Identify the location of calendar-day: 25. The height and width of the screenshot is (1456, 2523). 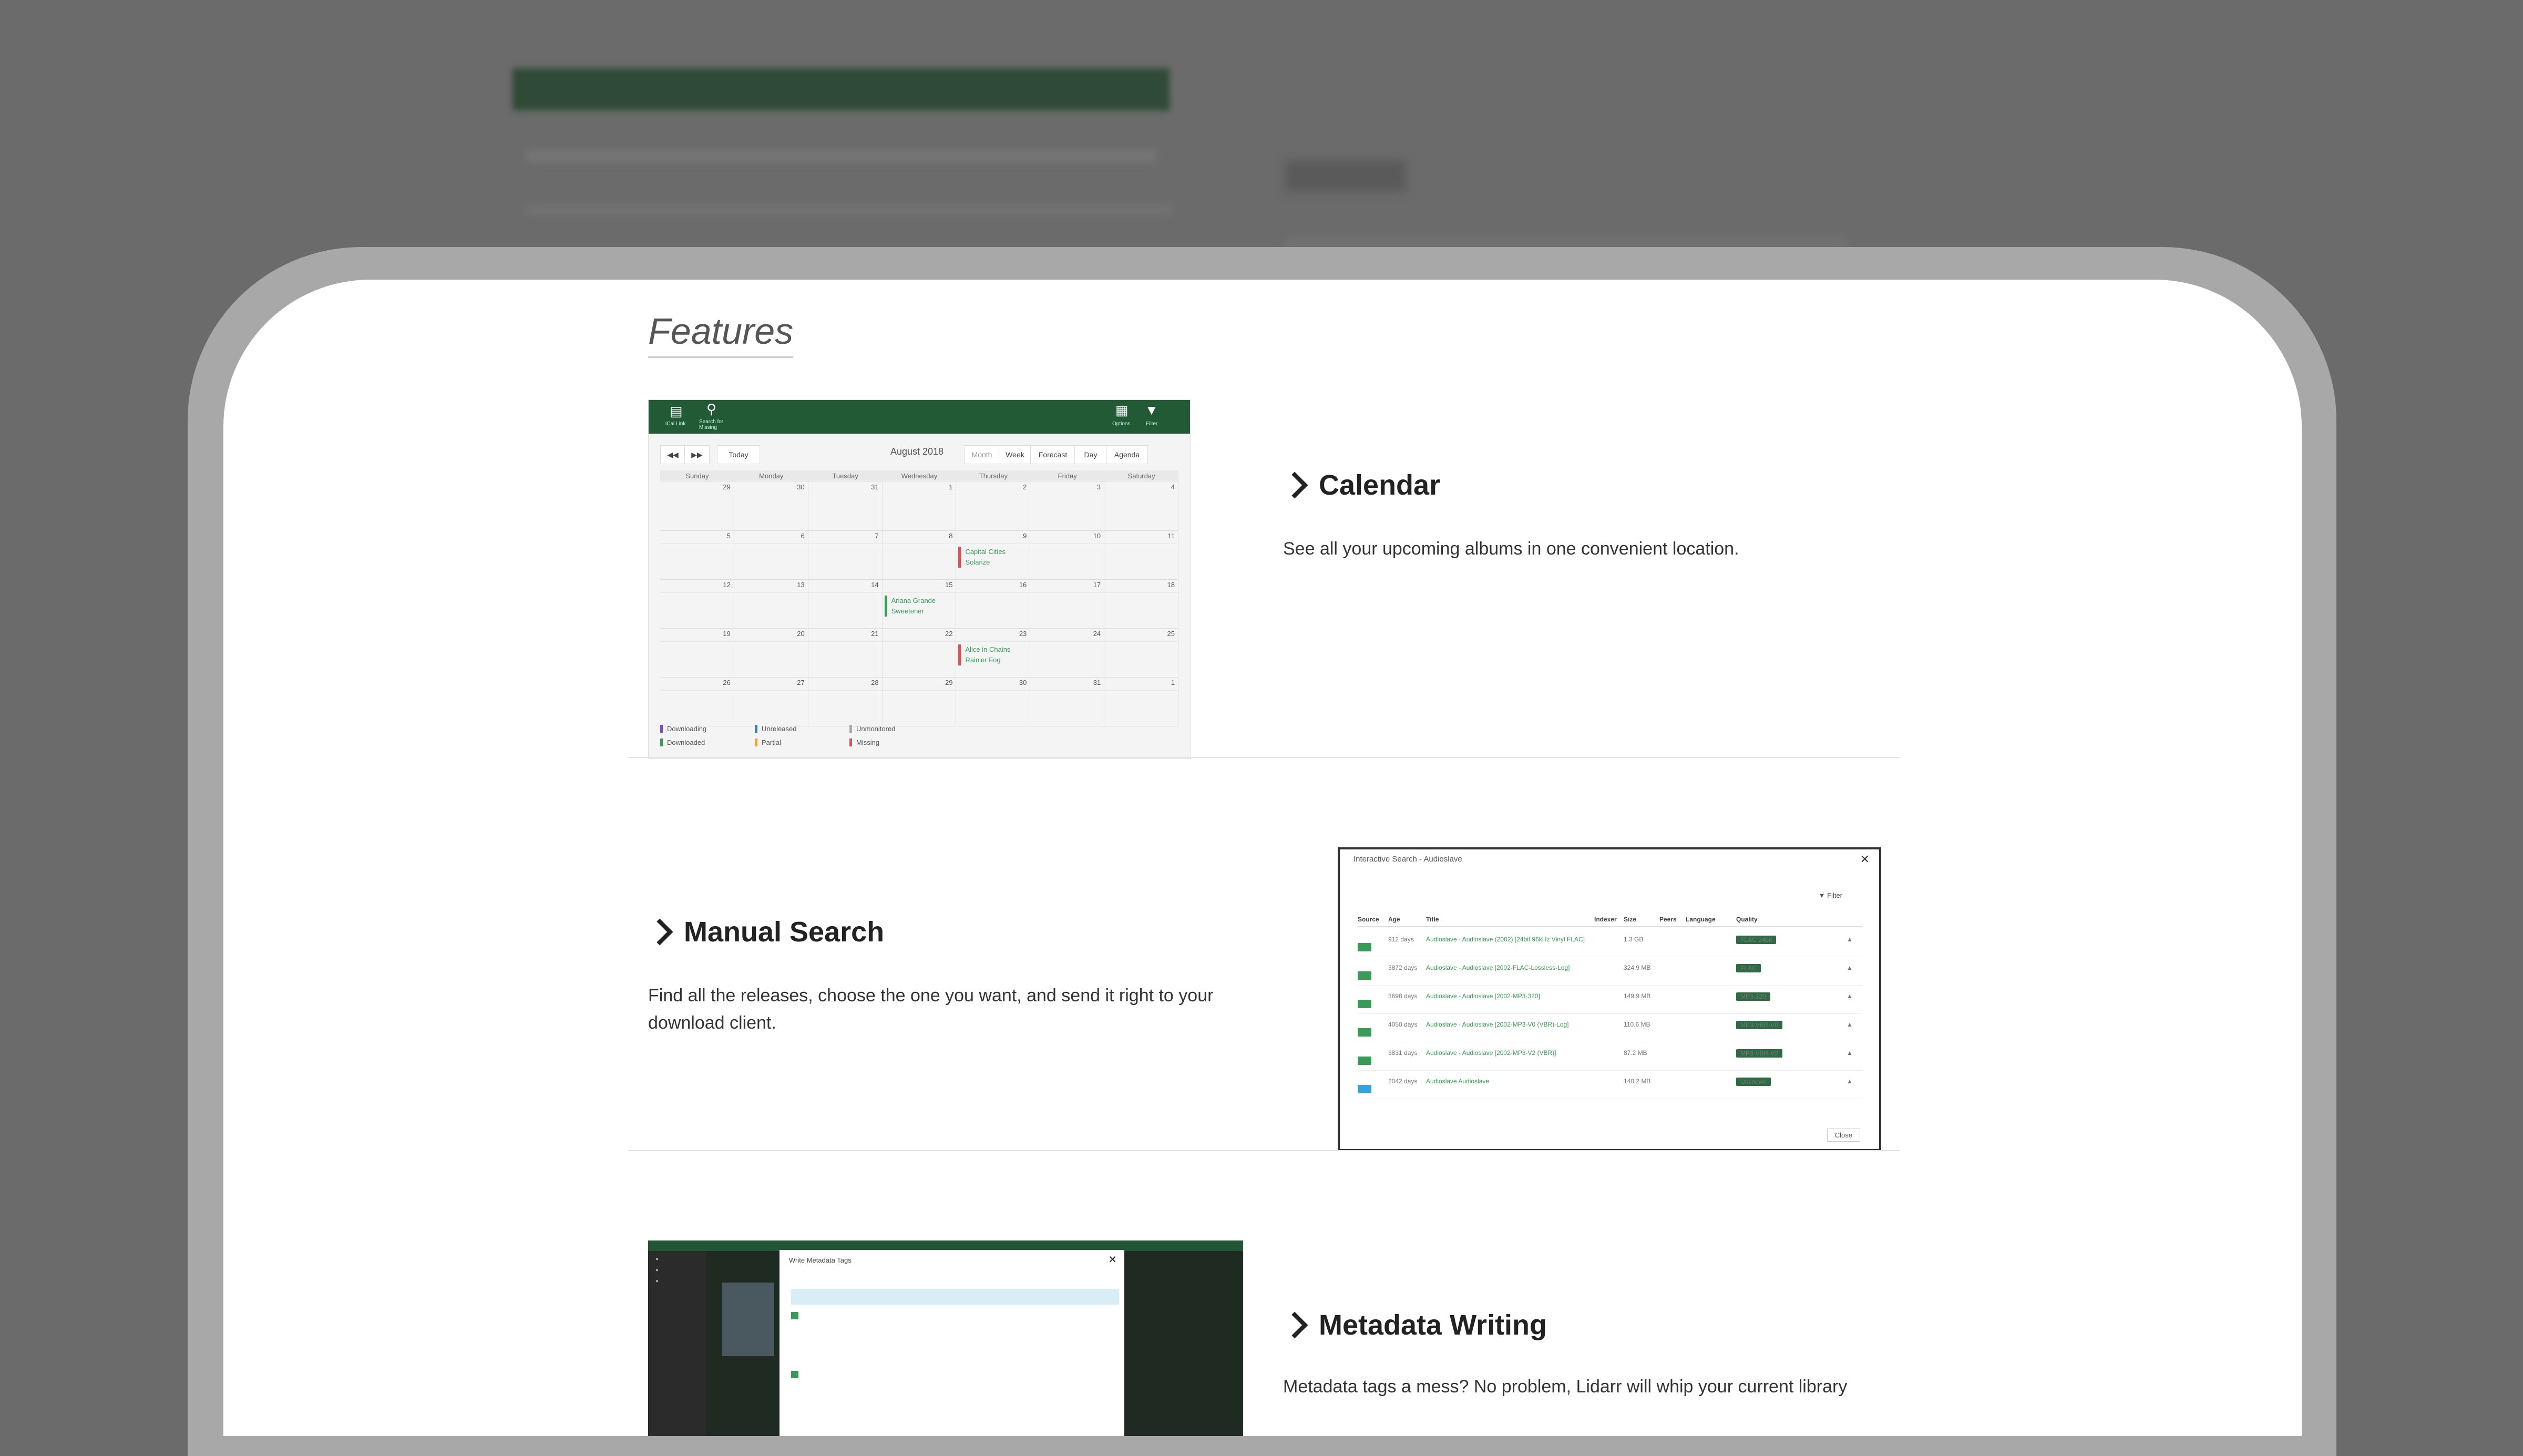
(1141, 653).